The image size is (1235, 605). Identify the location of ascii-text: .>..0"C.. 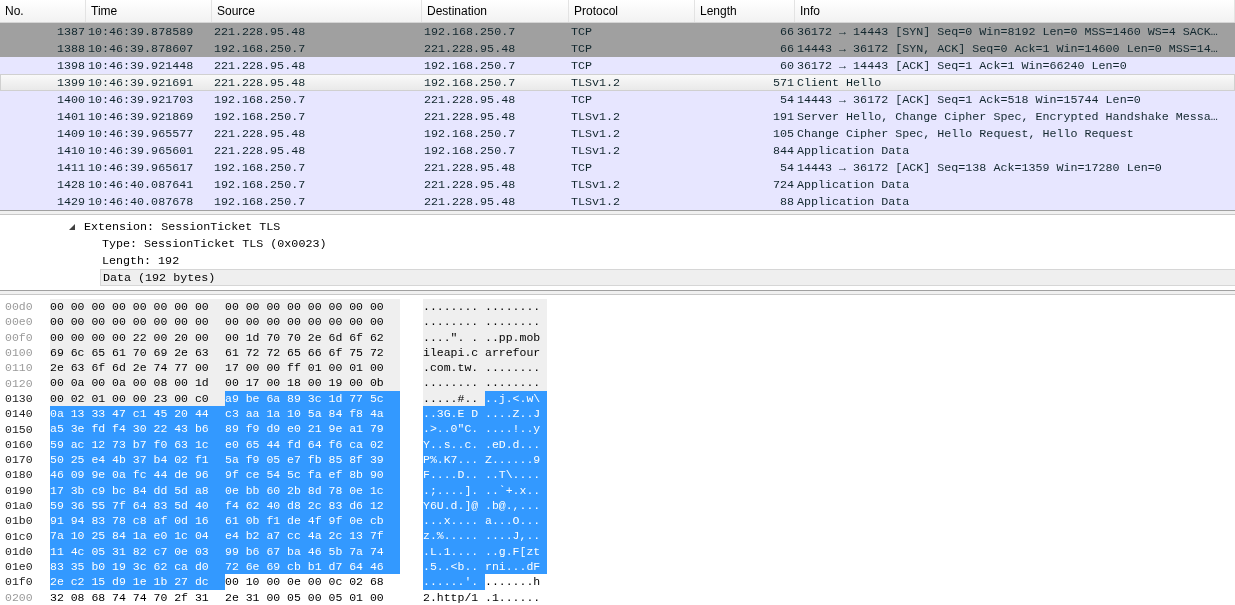
(454, 429).